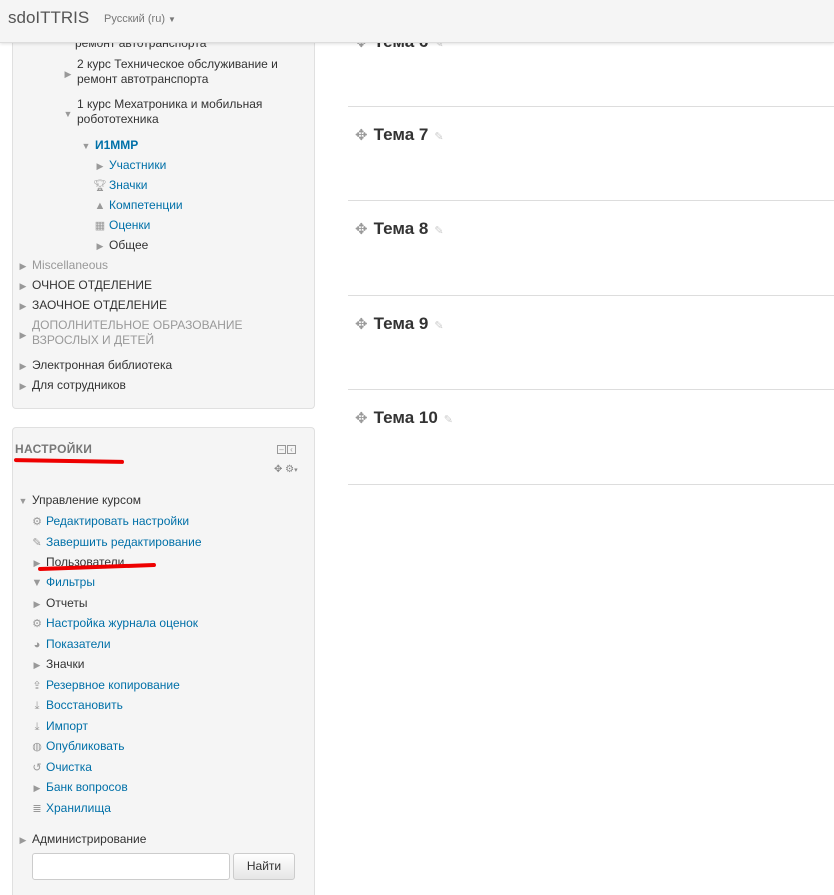 Image resolution: width=834 pixels, height=895 pixels. Describe the element at coordinates (118, 119) in the screenshot. I see `tree-item-course1-line2: робототехника` at that location.